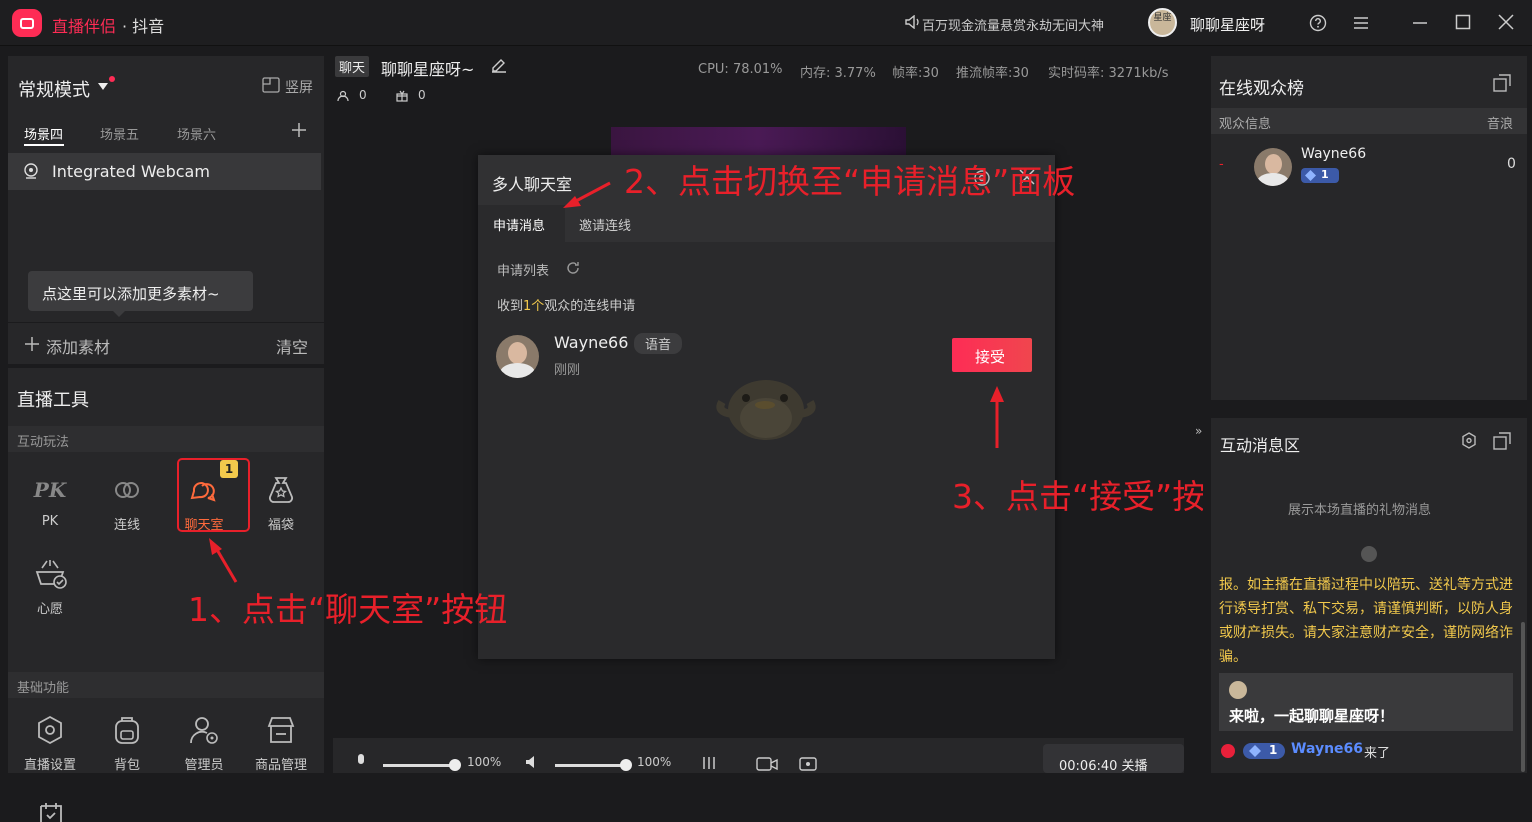 The width and height of the screenshot is (1532, 822). I want to click on msg-popout-icon, so click(1502, 441).